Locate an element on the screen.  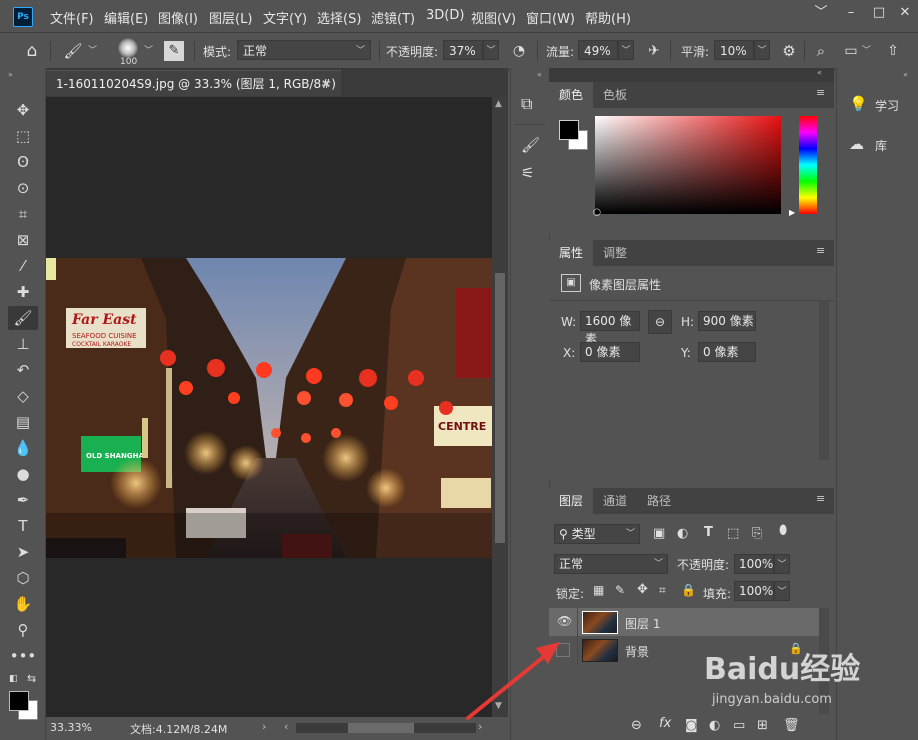
menu-filter: 滤镜(T) is located at coordinates (393, 17).